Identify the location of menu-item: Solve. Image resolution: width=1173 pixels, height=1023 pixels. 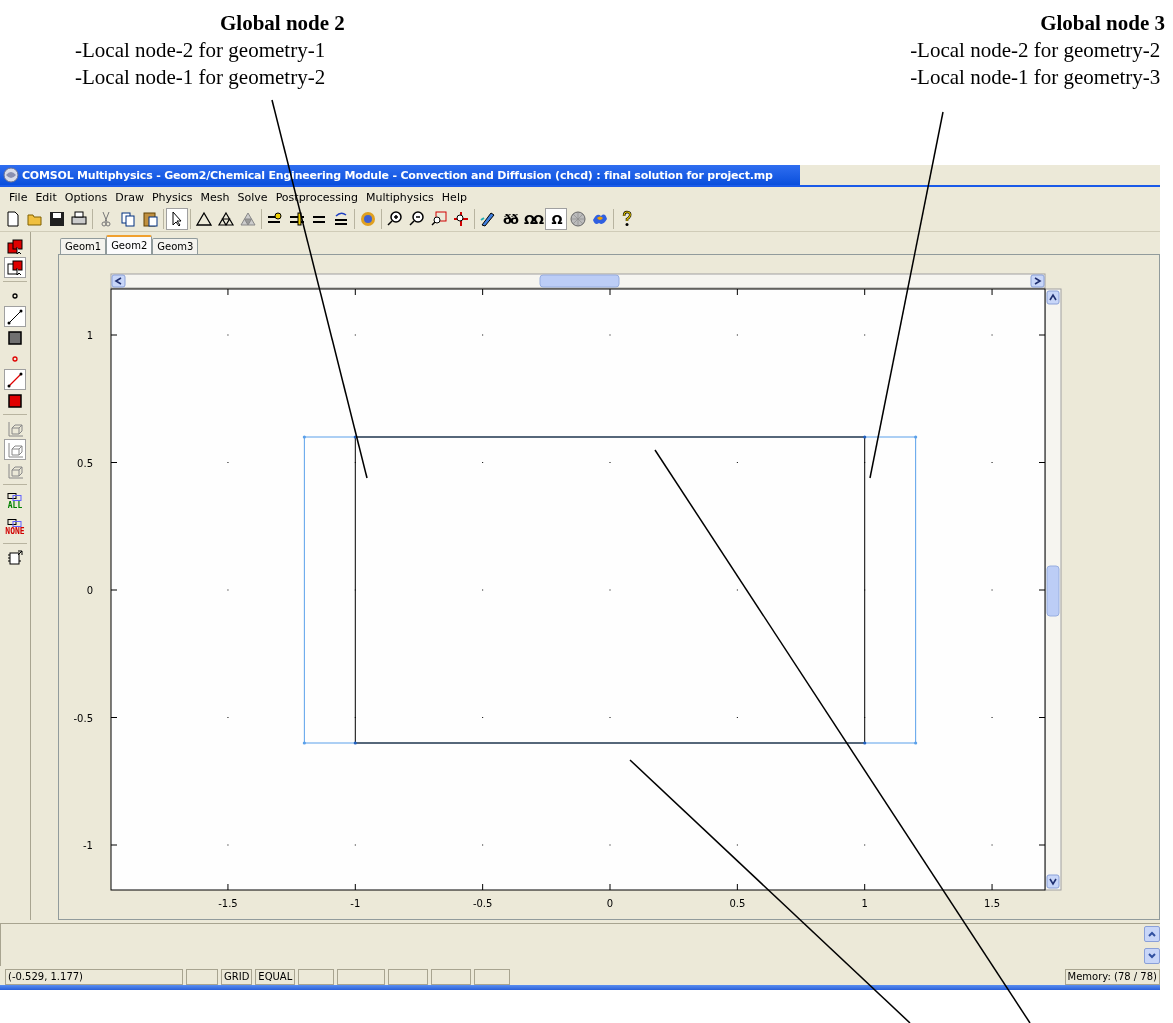
(252, 197).